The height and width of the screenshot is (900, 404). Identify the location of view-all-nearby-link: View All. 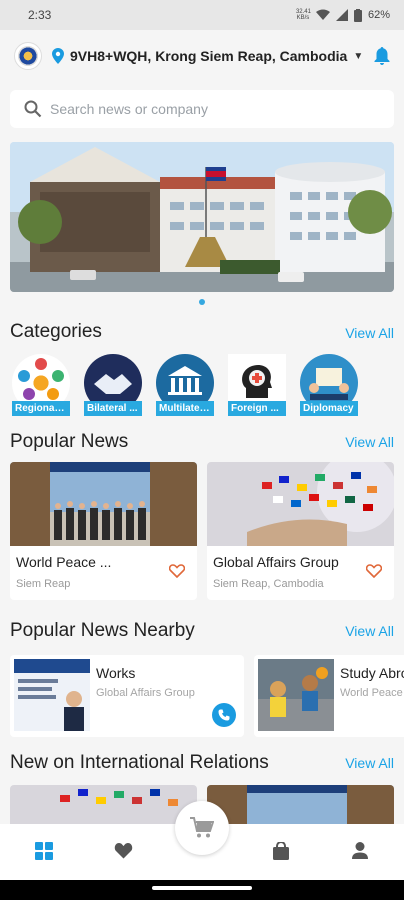
(369, 631).